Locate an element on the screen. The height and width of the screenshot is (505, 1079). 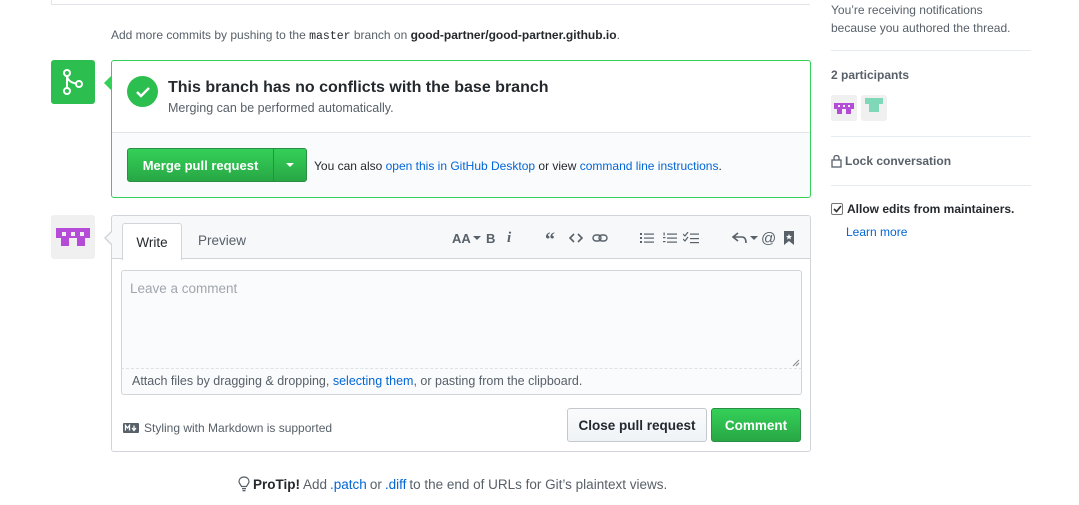
bold-button: B is located at coordinates (490, 238).